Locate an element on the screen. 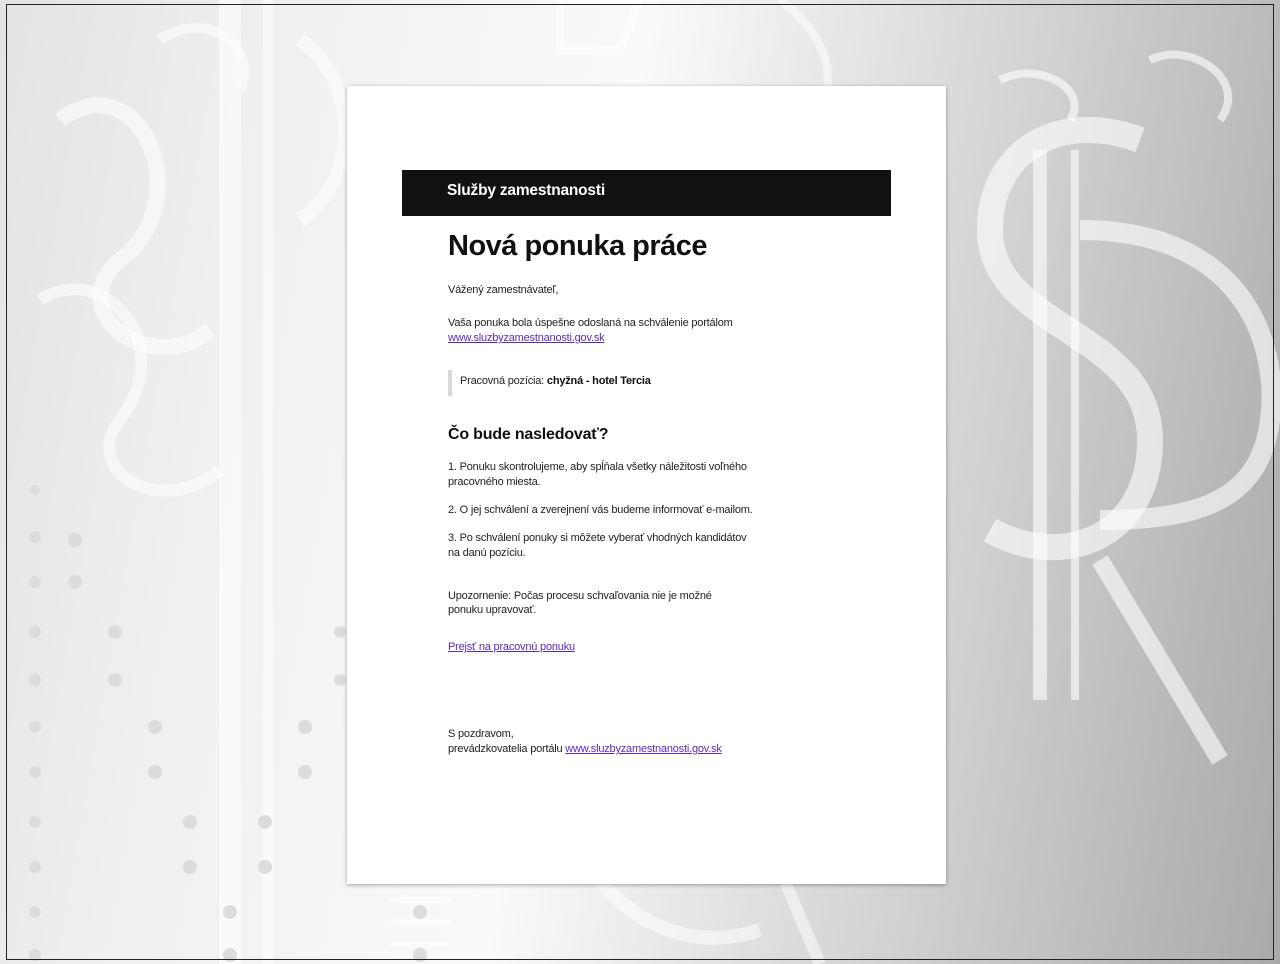 This screenshot has width=1280, height=964. signature-prefix: prevádzkovatelia portálu is located at coordinates (507, 748).